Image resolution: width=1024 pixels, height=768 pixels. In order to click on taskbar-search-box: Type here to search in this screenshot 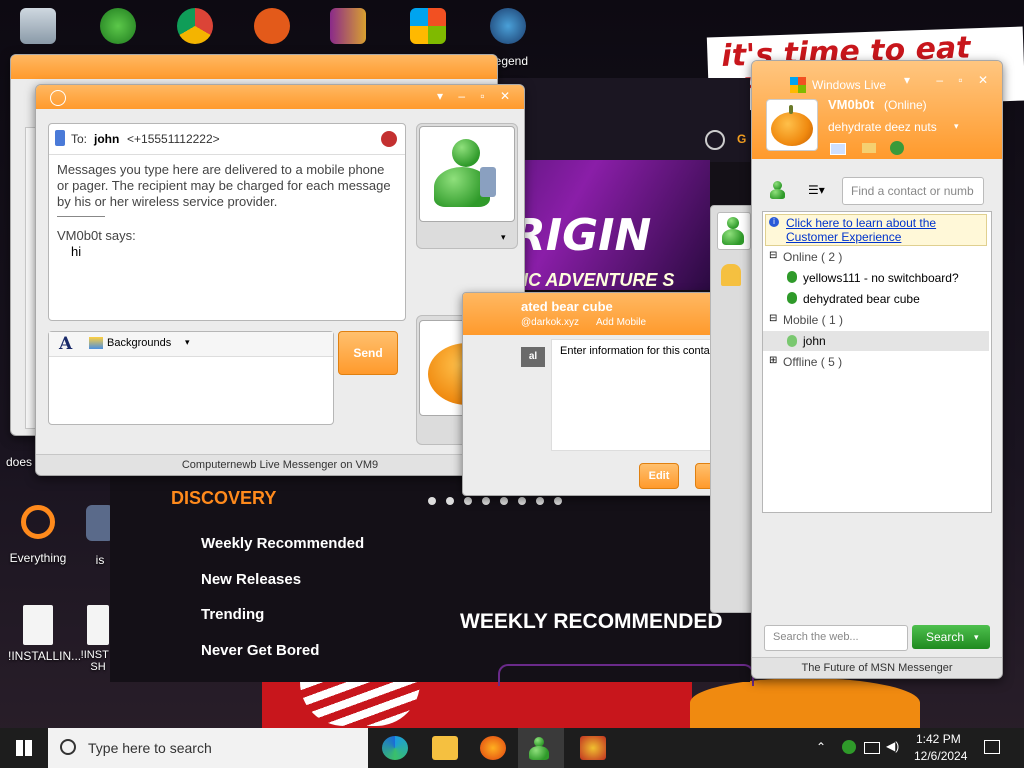, I will do `click(208, 748)`.